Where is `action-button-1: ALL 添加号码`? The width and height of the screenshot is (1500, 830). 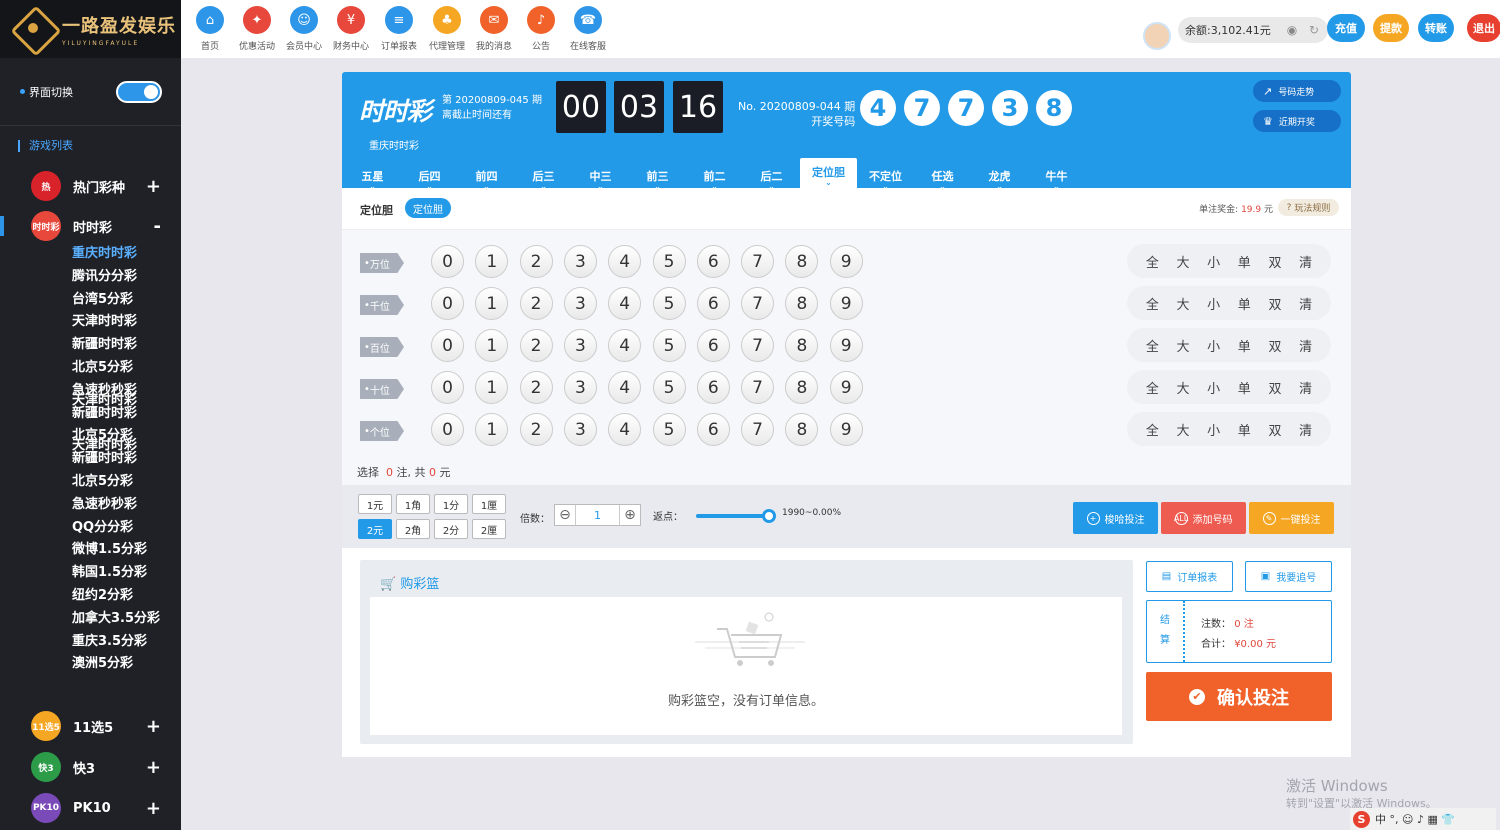
action-button-1: ALL 添加号码 is located at coordinates (1203, 518).